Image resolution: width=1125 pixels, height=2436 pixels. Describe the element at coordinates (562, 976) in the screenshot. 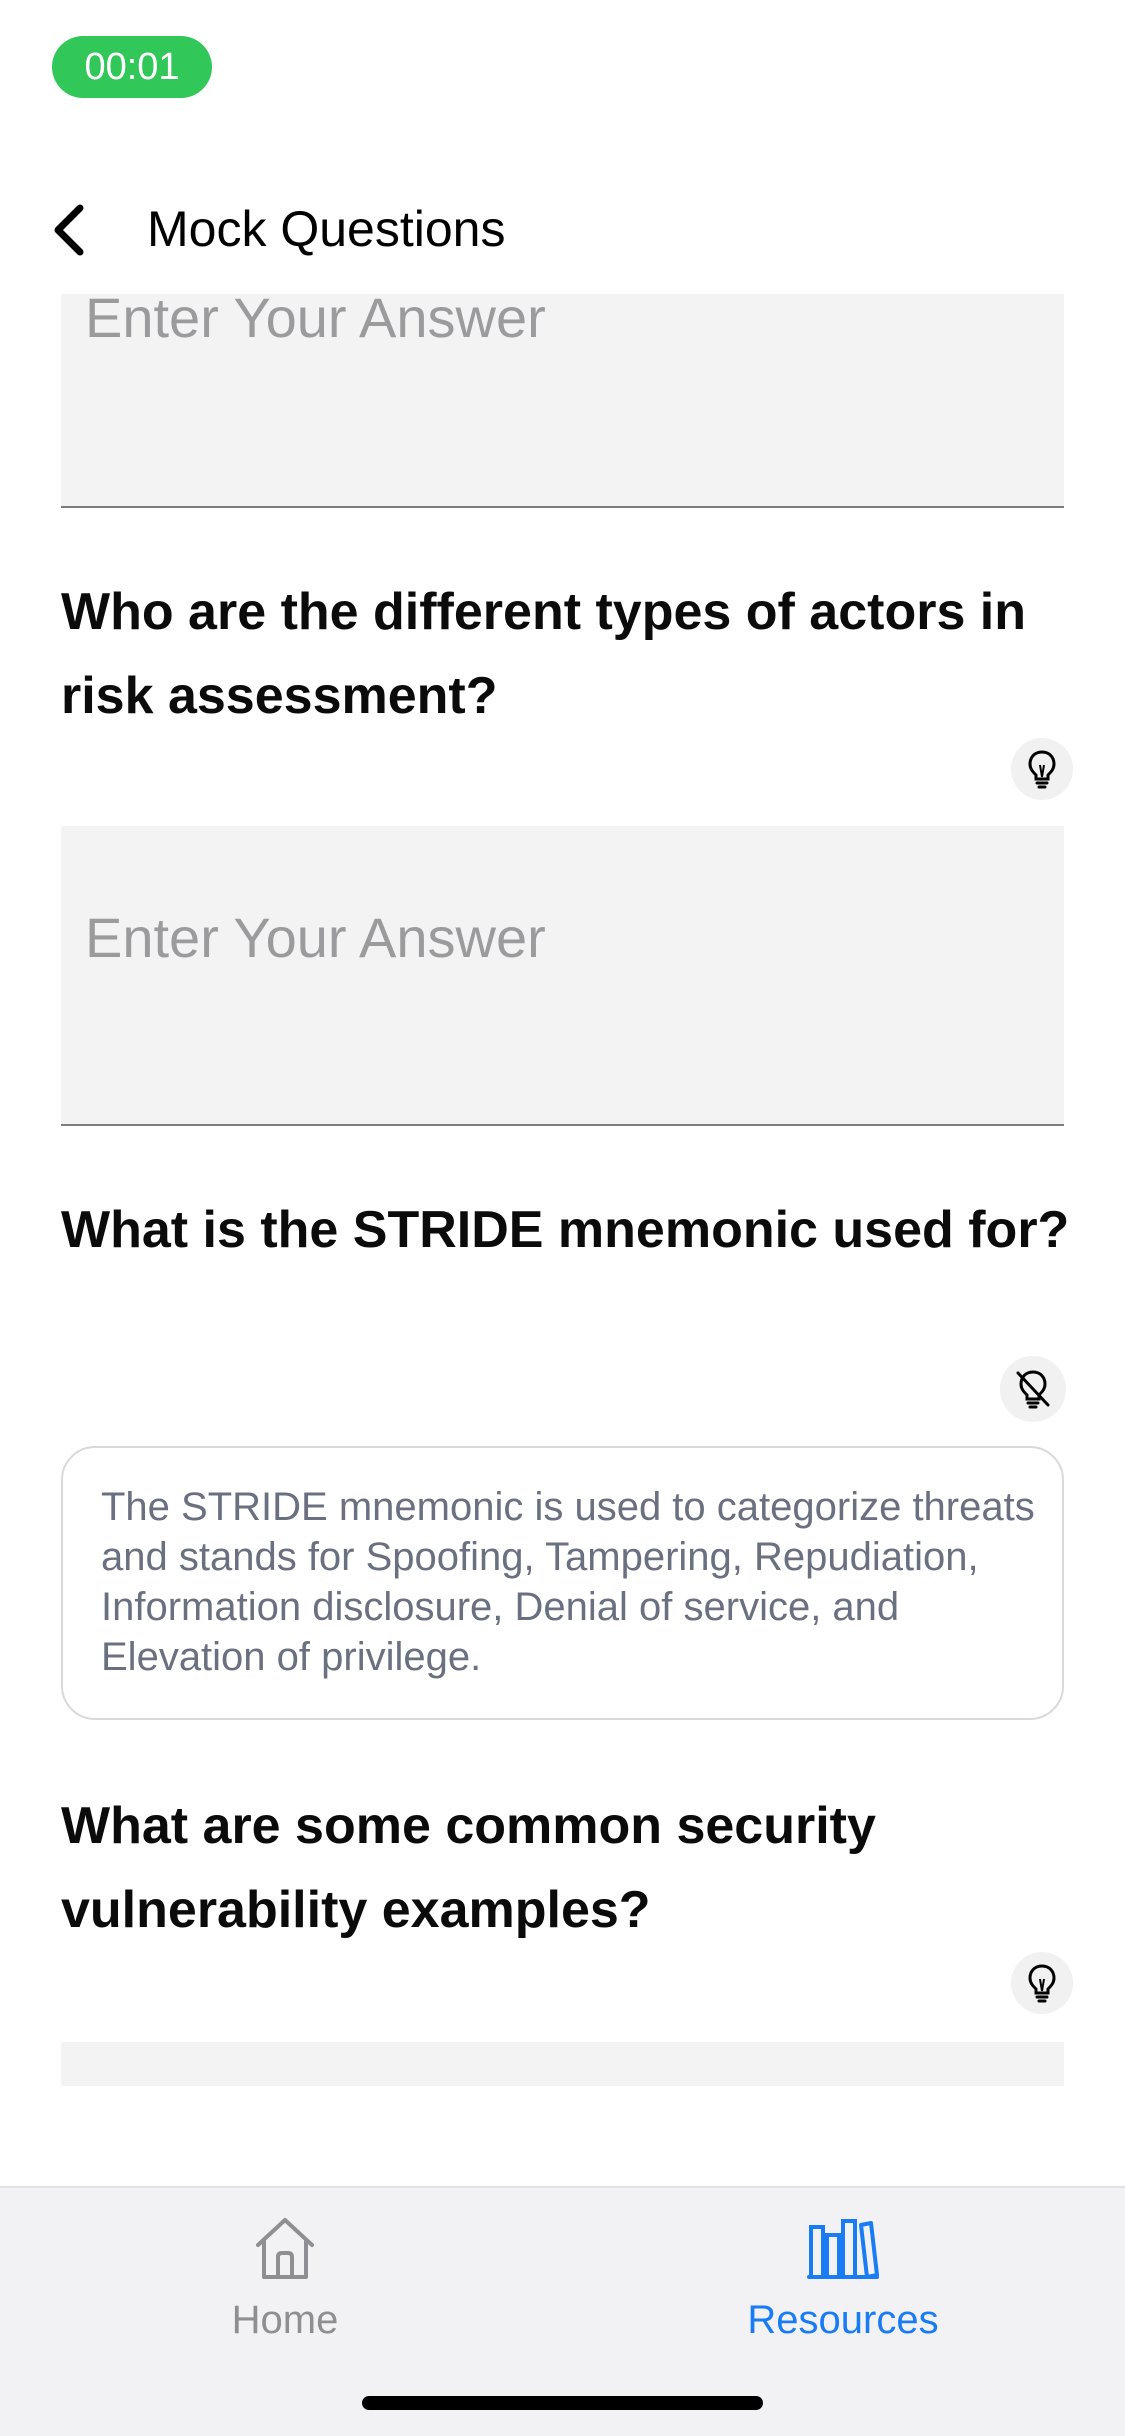

I see `answer-input-2: Enter Your Answer` at that location.